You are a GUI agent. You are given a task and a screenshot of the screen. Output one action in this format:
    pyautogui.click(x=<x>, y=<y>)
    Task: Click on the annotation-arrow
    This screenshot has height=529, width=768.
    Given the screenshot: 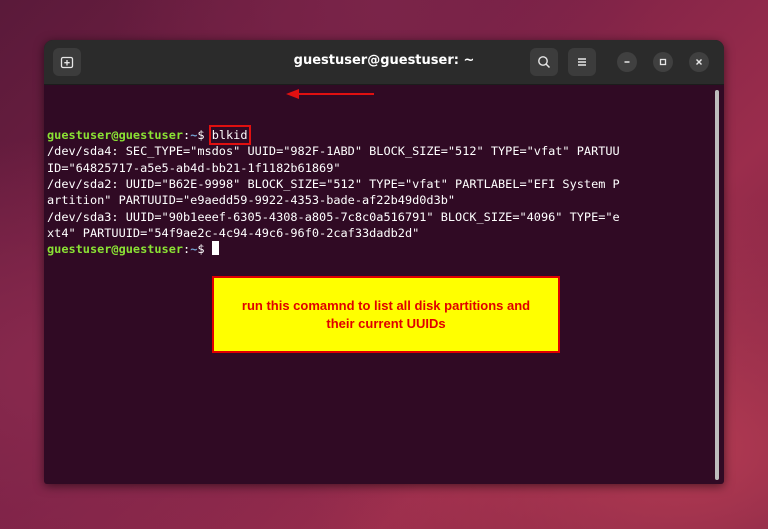 What is the action you would take?
    pyautogui.click(x=330, y=94)
    